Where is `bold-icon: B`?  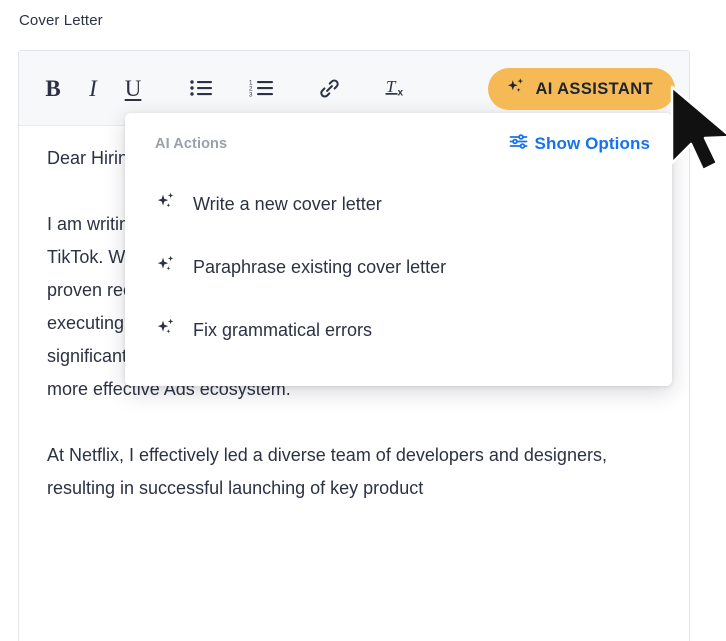
bold-icon: B is located at coordinates (53, 88).